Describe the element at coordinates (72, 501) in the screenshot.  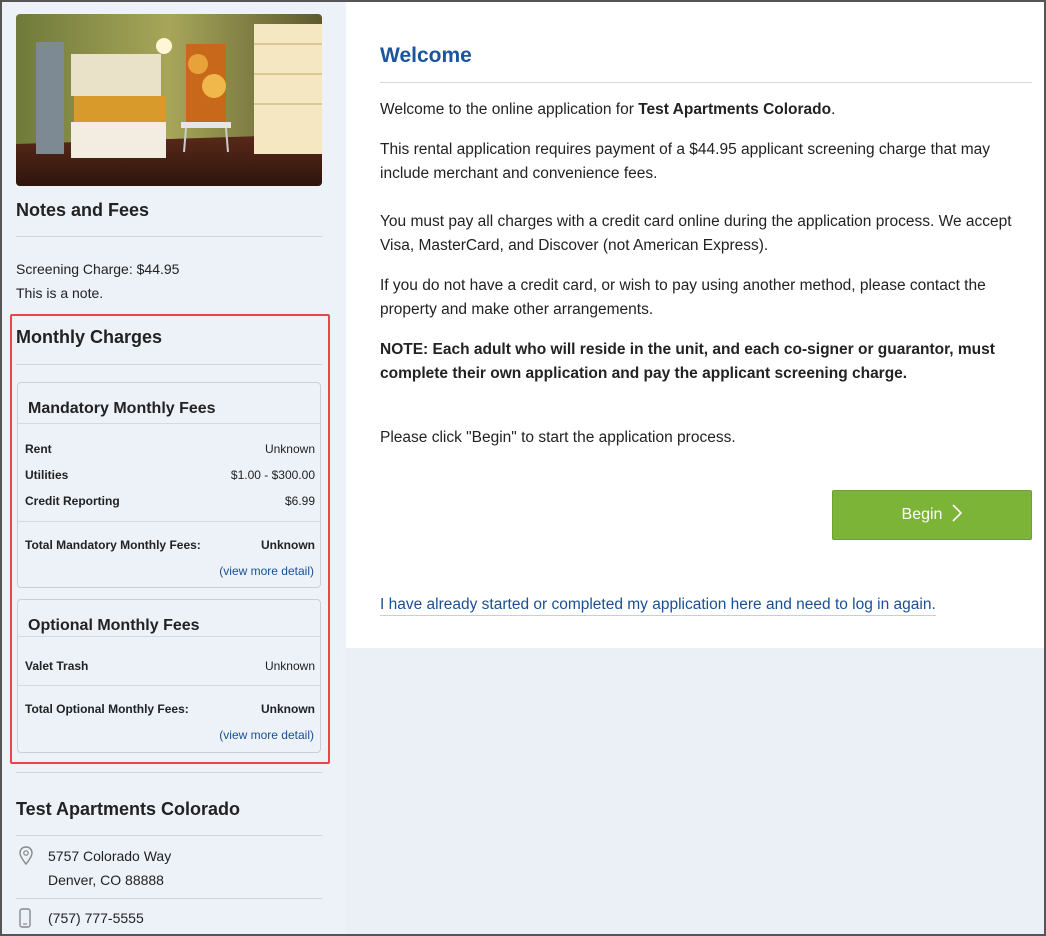
I see `fee-name: Credit Reporting` at that location.